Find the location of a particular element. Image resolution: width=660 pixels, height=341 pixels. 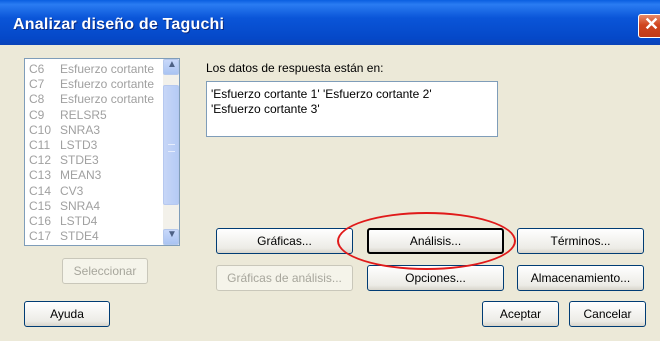

list-item: C7 Esfuerzo cortante is located at coordinates (92, 84).